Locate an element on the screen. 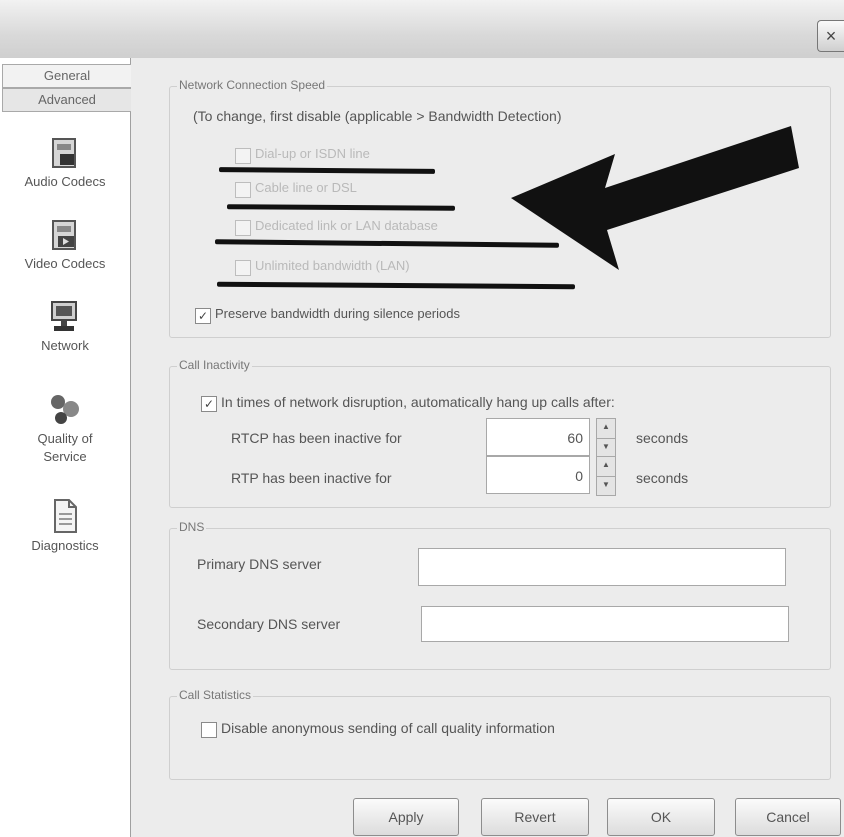 The height and width of the screenshot is (837, 844). dns-group-label: DNS is located at coordinates (192, 527).